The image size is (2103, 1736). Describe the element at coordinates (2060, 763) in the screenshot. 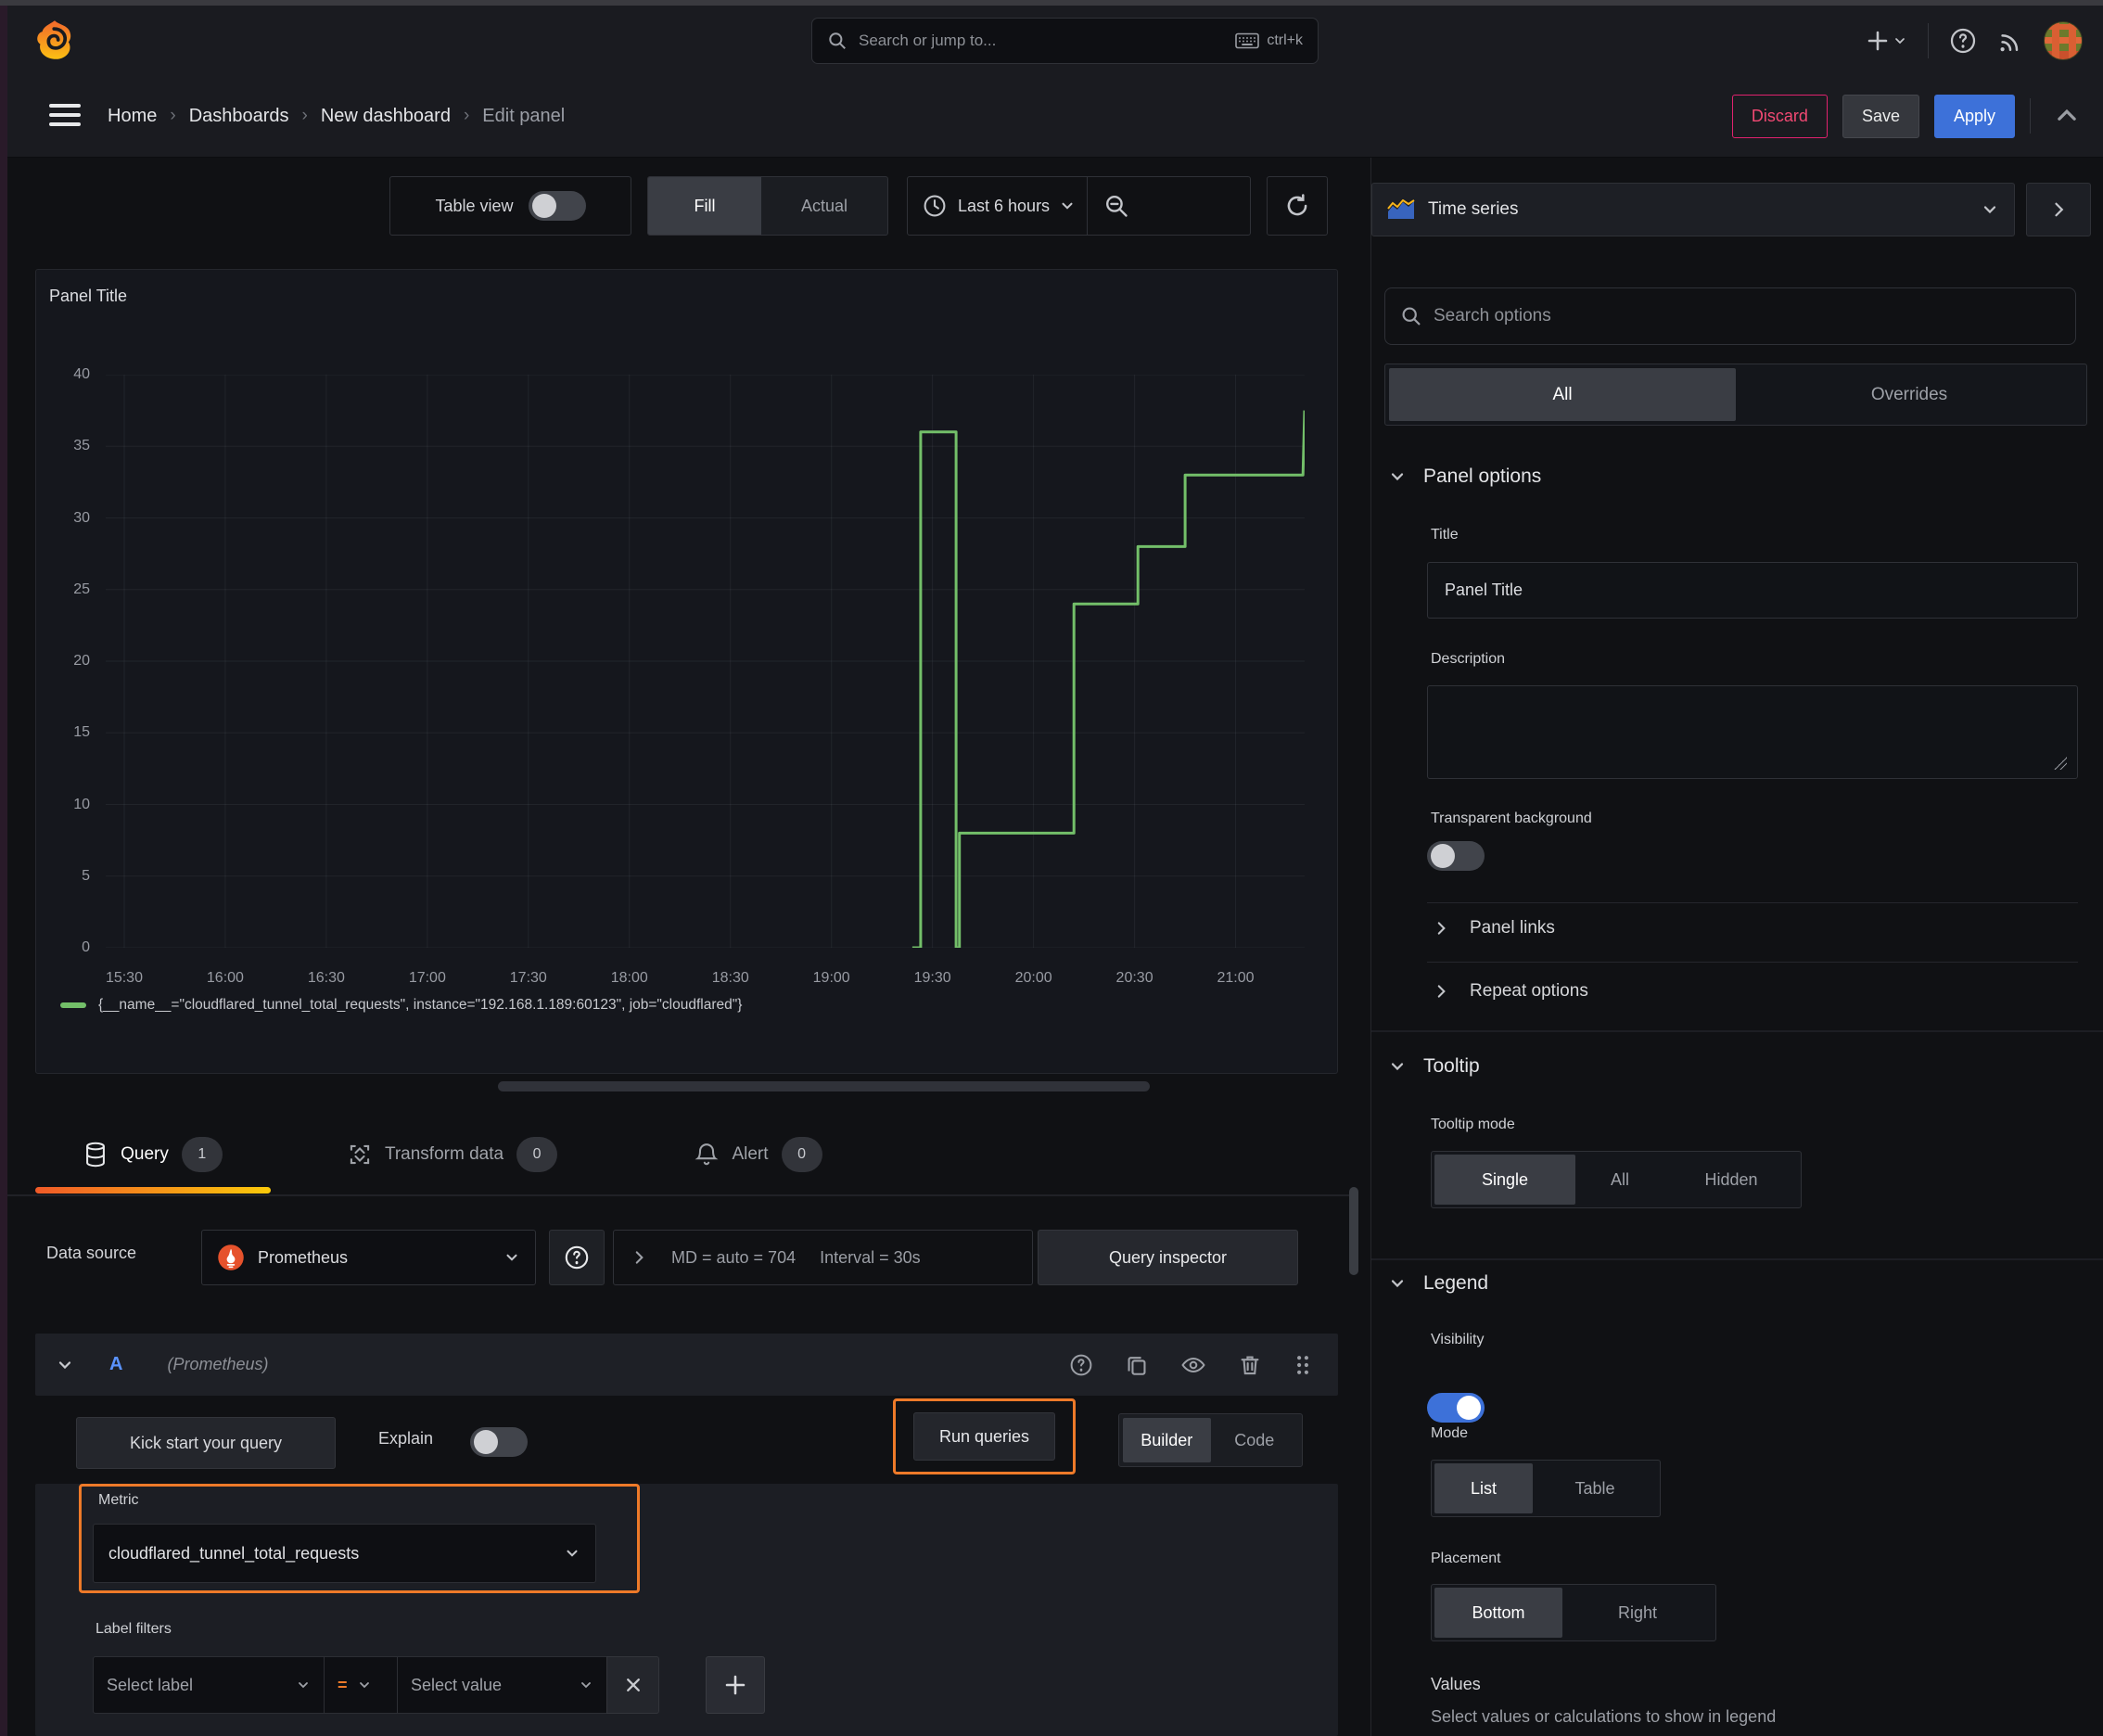

I see `textarea-resize-corner-icon` at that location.